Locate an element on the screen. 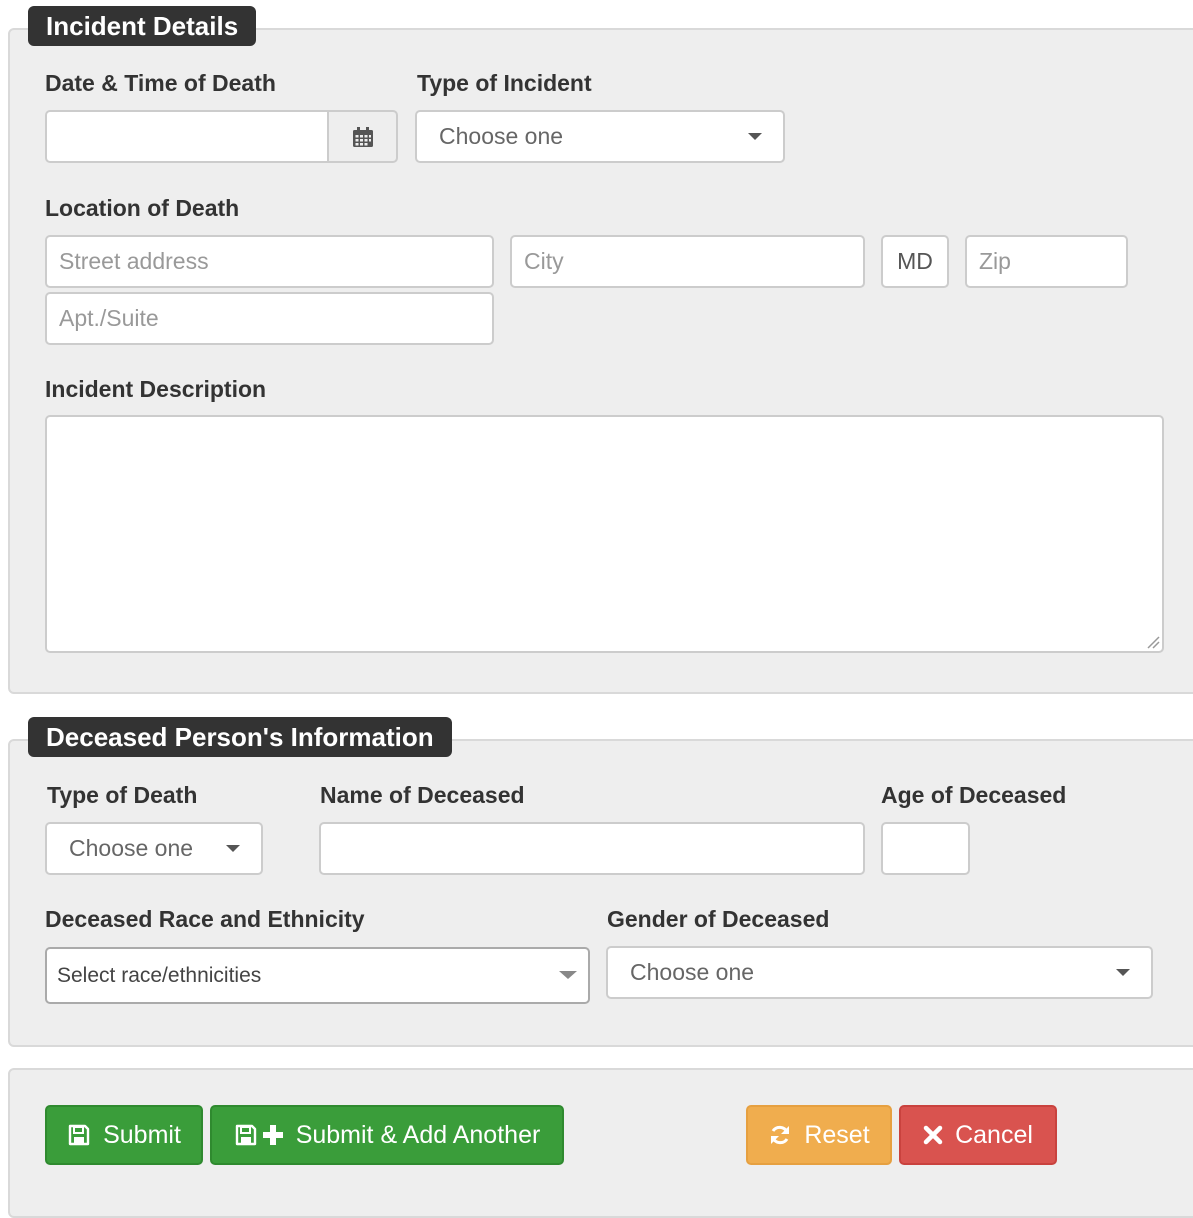 This screenshot has height=1218, width=1193. cancel-button: Cancel is located at coordinates (978, 1135).